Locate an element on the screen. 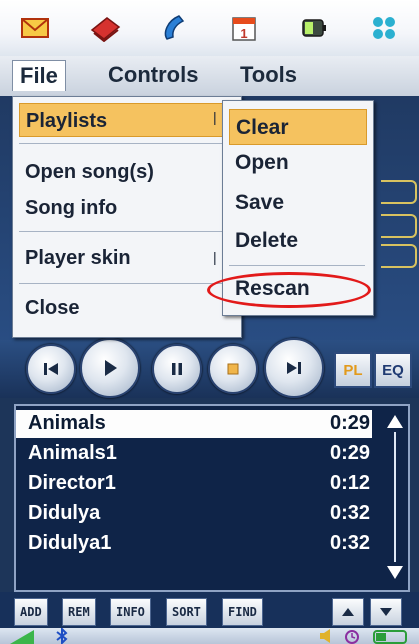  menu-item-label: Close is located at coordinates (52, 308).